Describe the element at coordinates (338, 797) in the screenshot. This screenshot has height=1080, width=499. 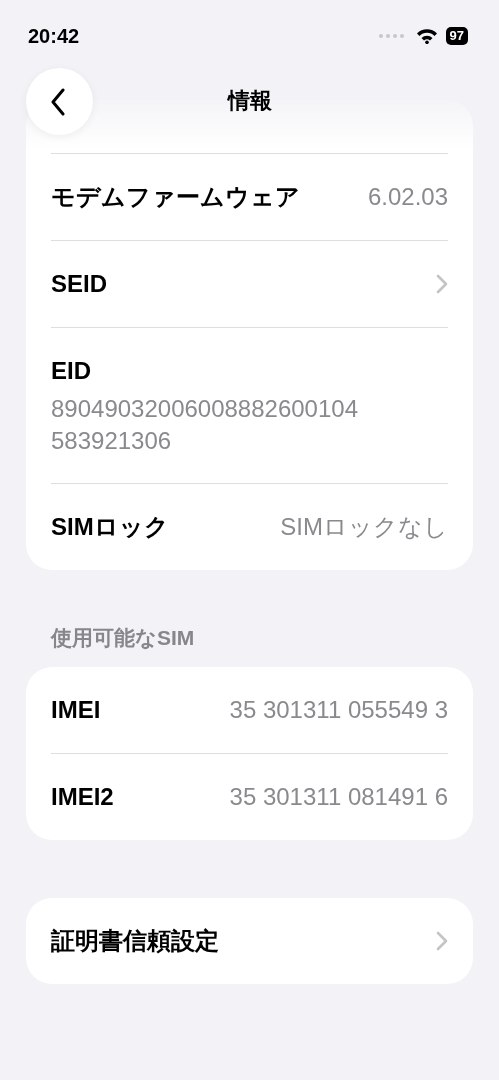
I see `row-value: 35 301311 081491 6` at that location.